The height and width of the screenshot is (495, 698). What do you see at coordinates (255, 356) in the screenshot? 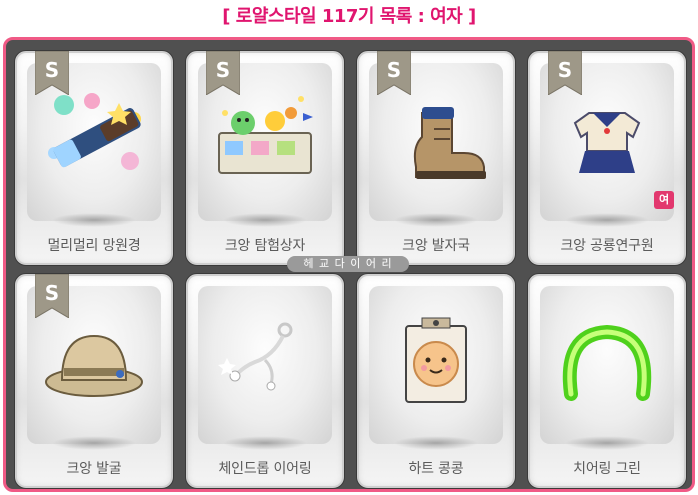
I see `earring-icon` at bounding box center [255, 356].